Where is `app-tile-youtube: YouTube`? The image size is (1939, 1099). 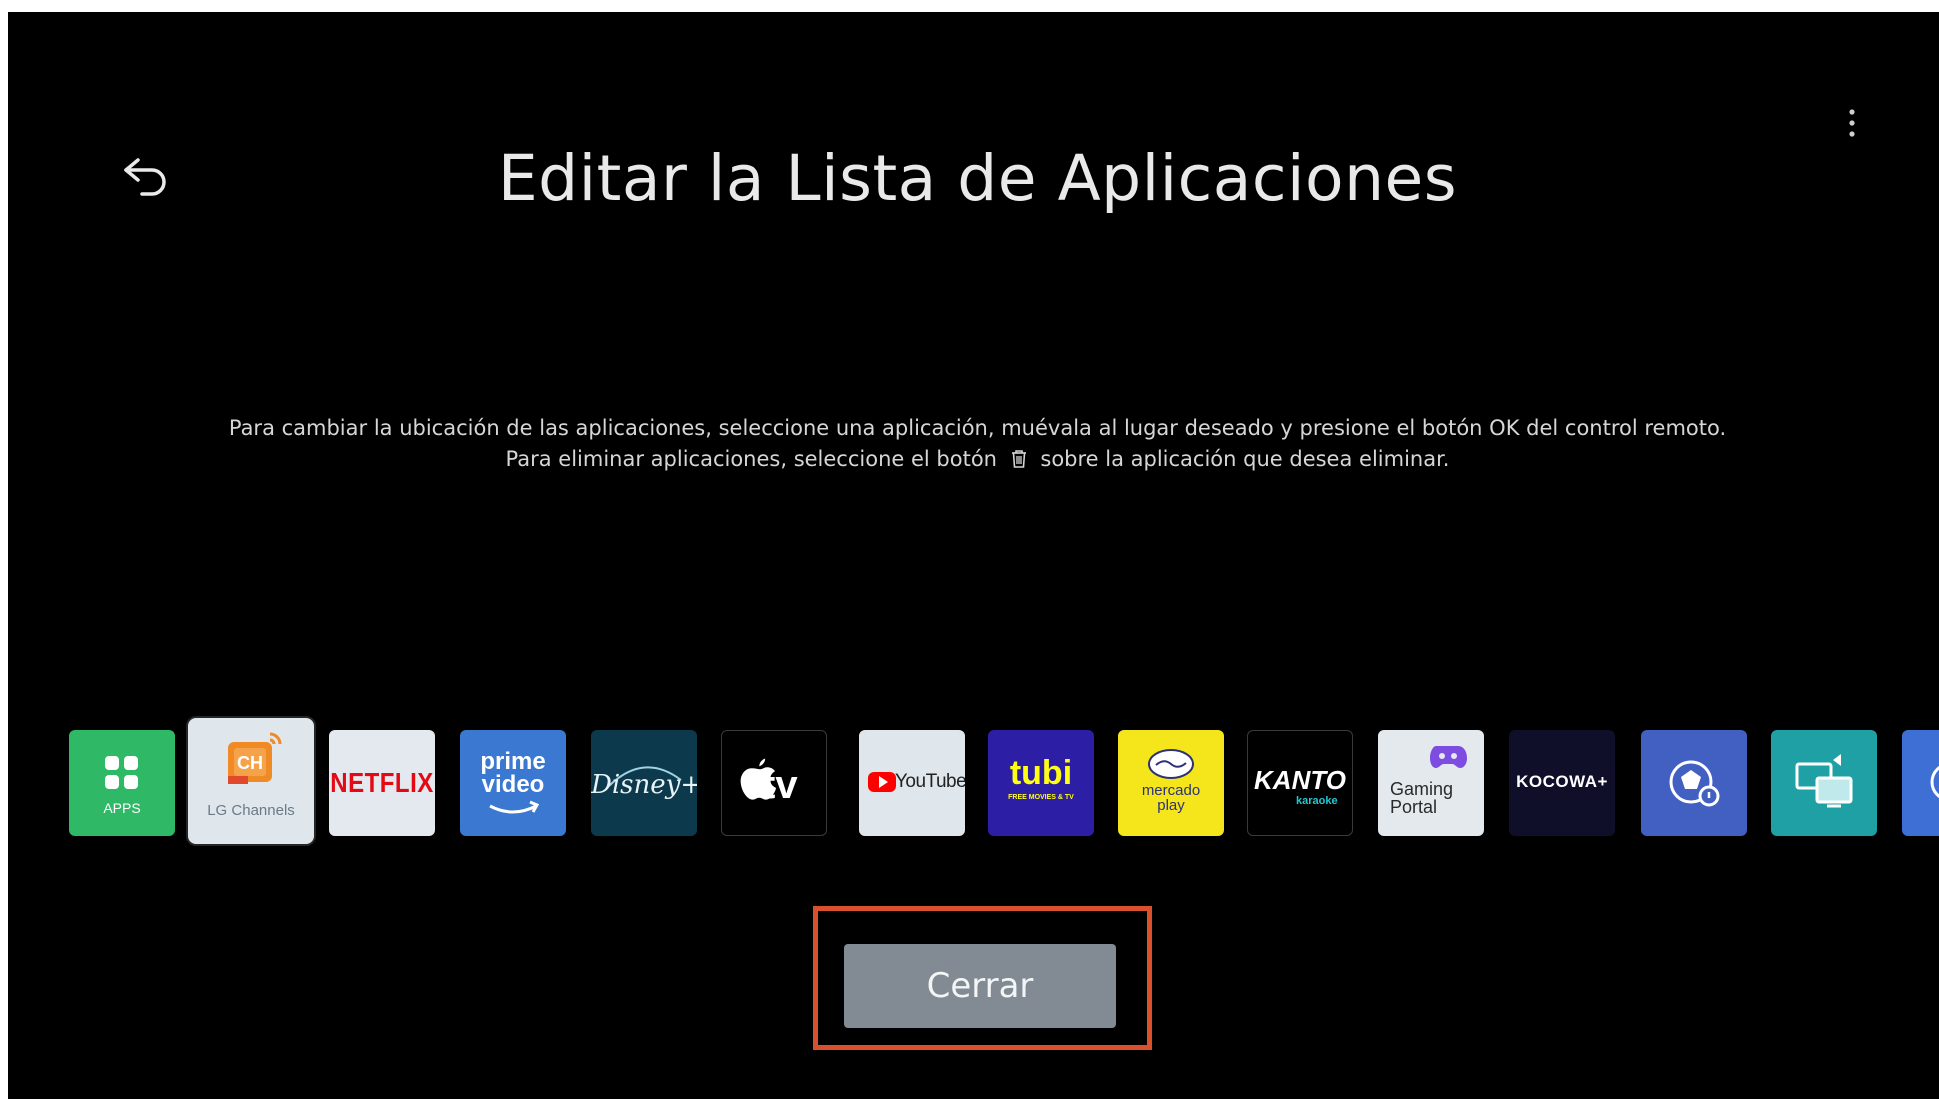
app-tile-youtube: YouTube is located at coordinates (912, 783).